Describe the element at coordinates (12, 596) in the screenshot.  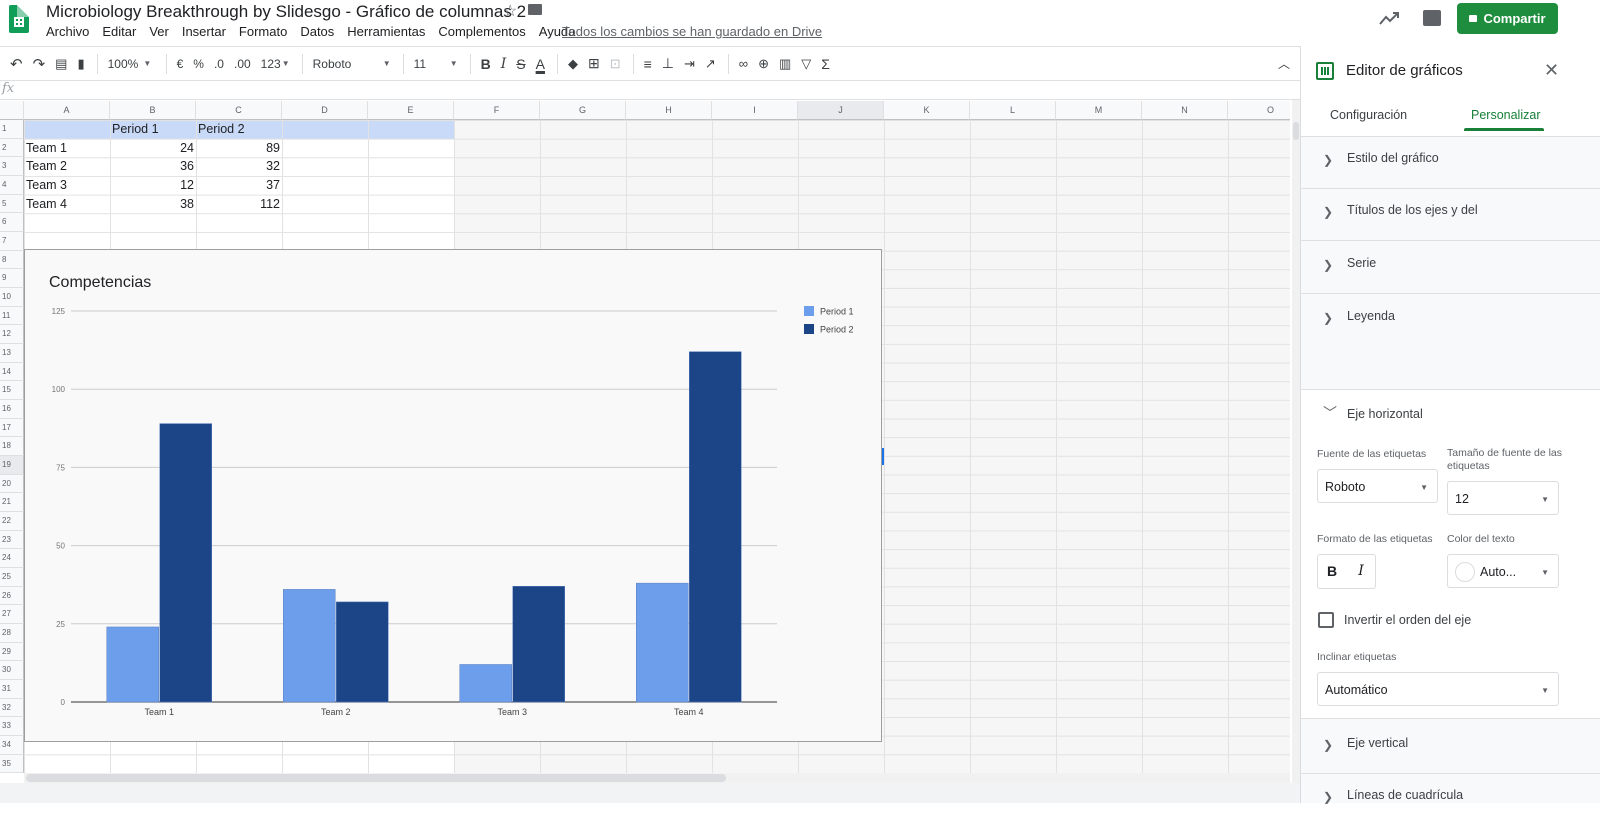
I see `row-header: 26` at that location.